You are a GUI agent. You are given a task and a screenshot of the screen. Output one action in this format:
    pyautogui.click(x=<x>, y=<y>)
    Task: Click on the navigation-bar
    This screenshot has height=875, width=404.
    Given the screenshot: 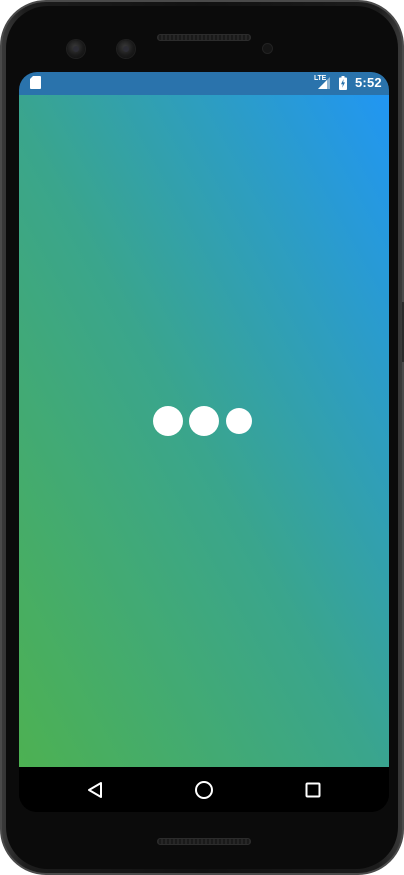 What is the action you would take?
    pyautogui.click(x=204, y=789)
    